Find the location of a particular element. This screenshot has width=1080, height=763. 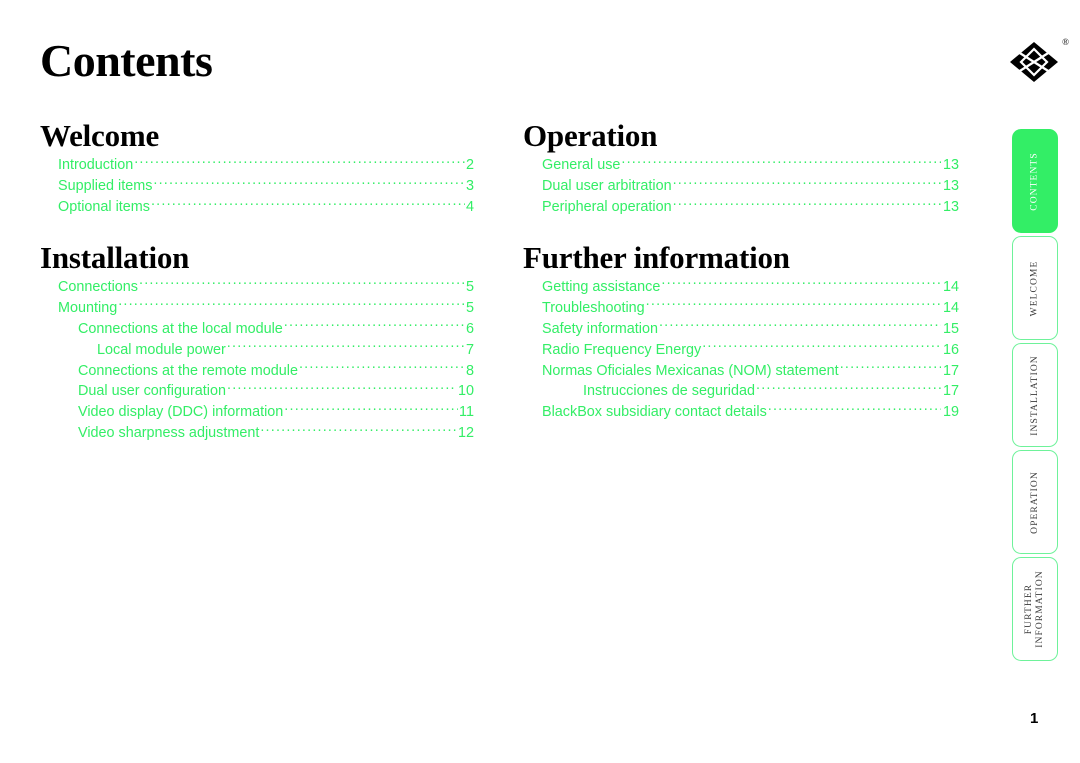

side-tab-label: CONTENTS is located at coordinates (1034, 181).